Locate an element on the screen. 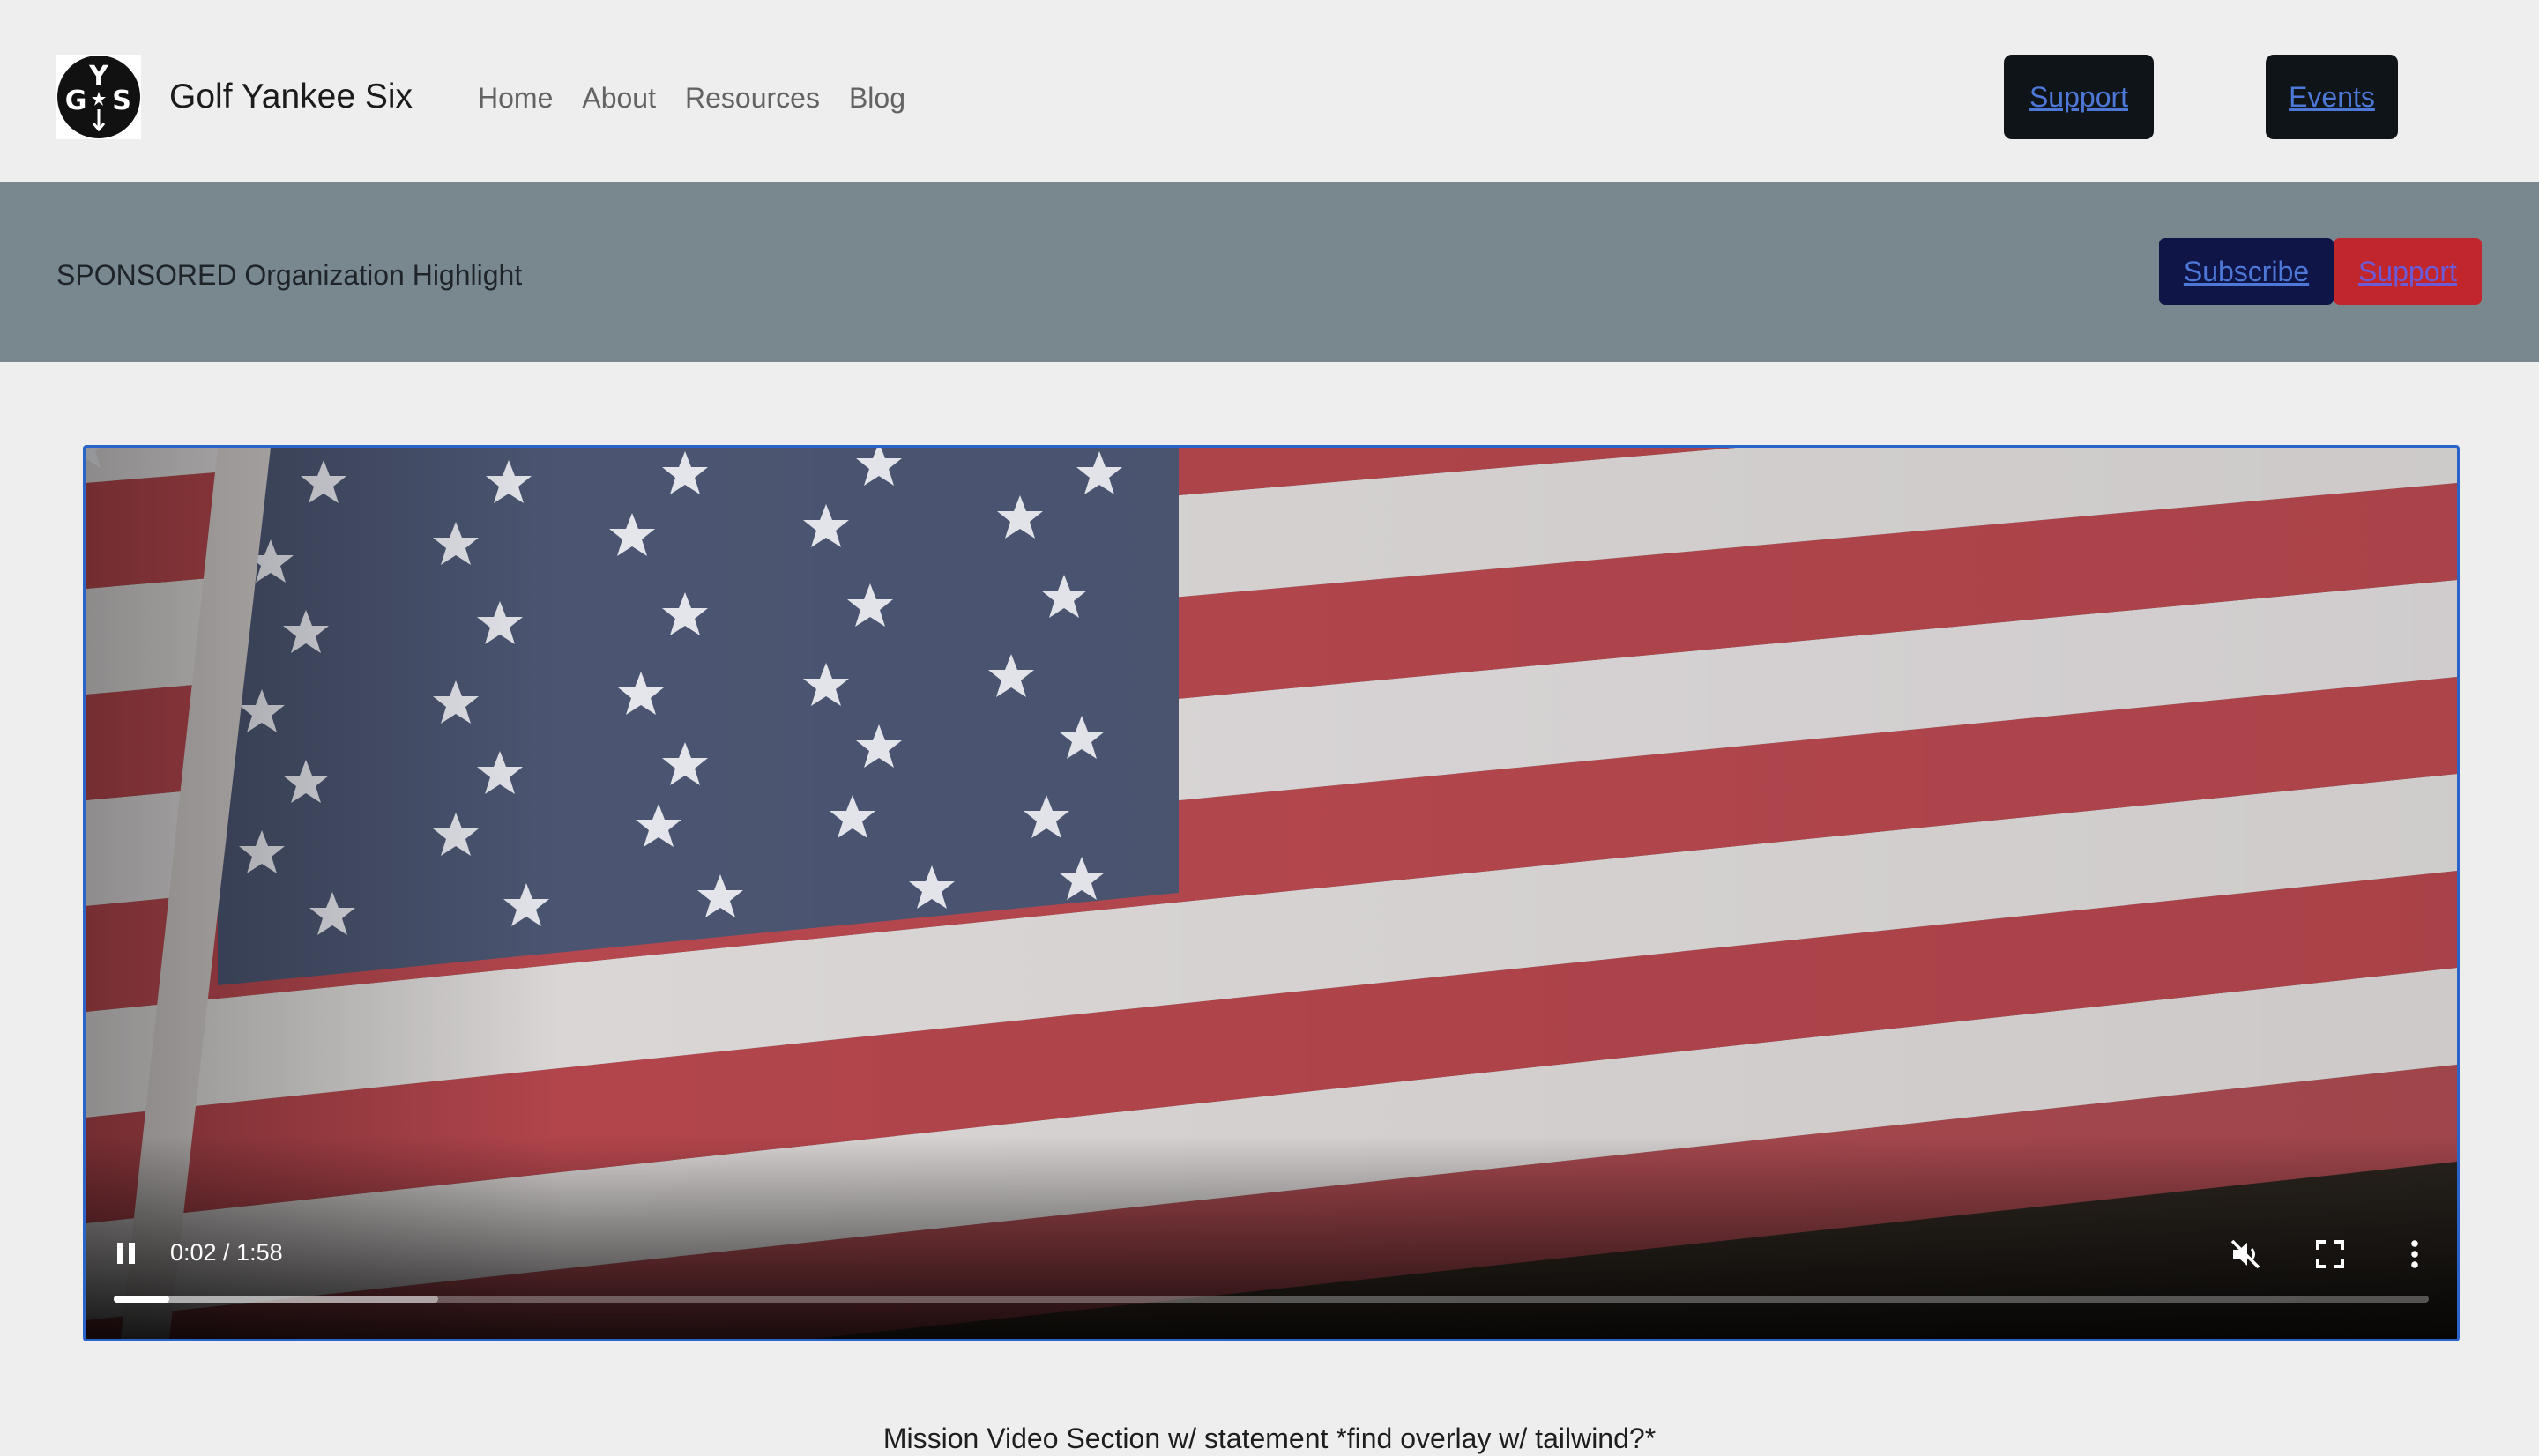  subscribe-button: Subscribe is located at coordinates (2246, 271).